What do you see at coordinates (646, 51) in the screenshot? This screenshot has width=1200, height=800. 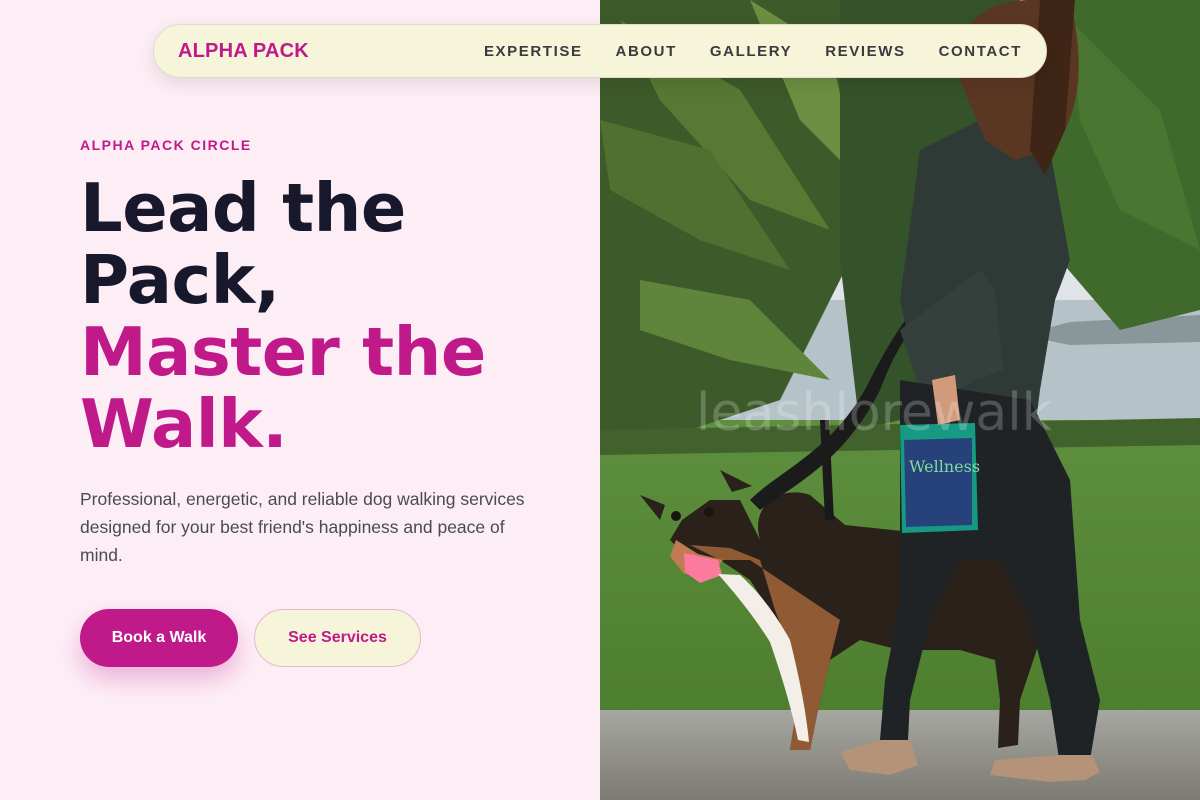 I see `nav-link-about: ABOUT` at bounding box center [646, 51].